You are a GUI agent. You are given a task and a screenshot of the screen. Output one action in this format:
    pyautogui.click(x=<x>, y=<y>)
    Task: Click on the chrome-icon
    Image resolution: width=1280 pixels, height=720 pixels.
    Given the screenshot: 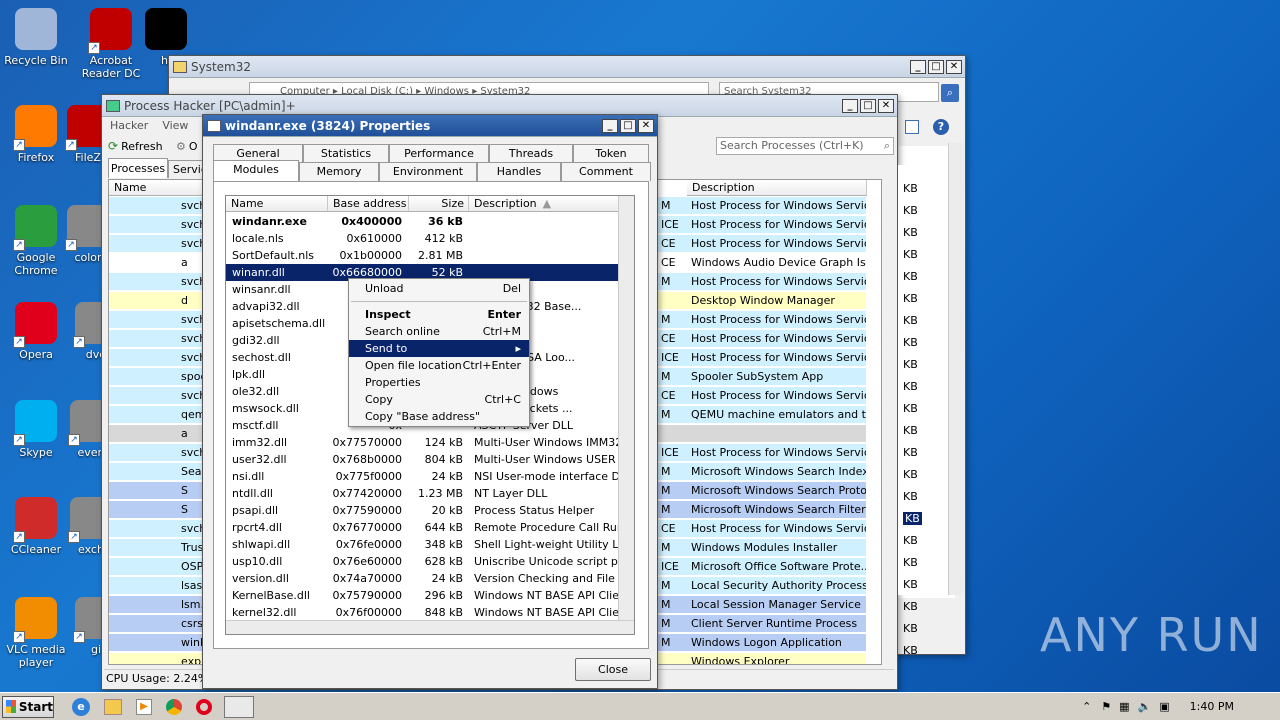 What is the action you would take?
    pyautogui.click(x=174, y=706)
    